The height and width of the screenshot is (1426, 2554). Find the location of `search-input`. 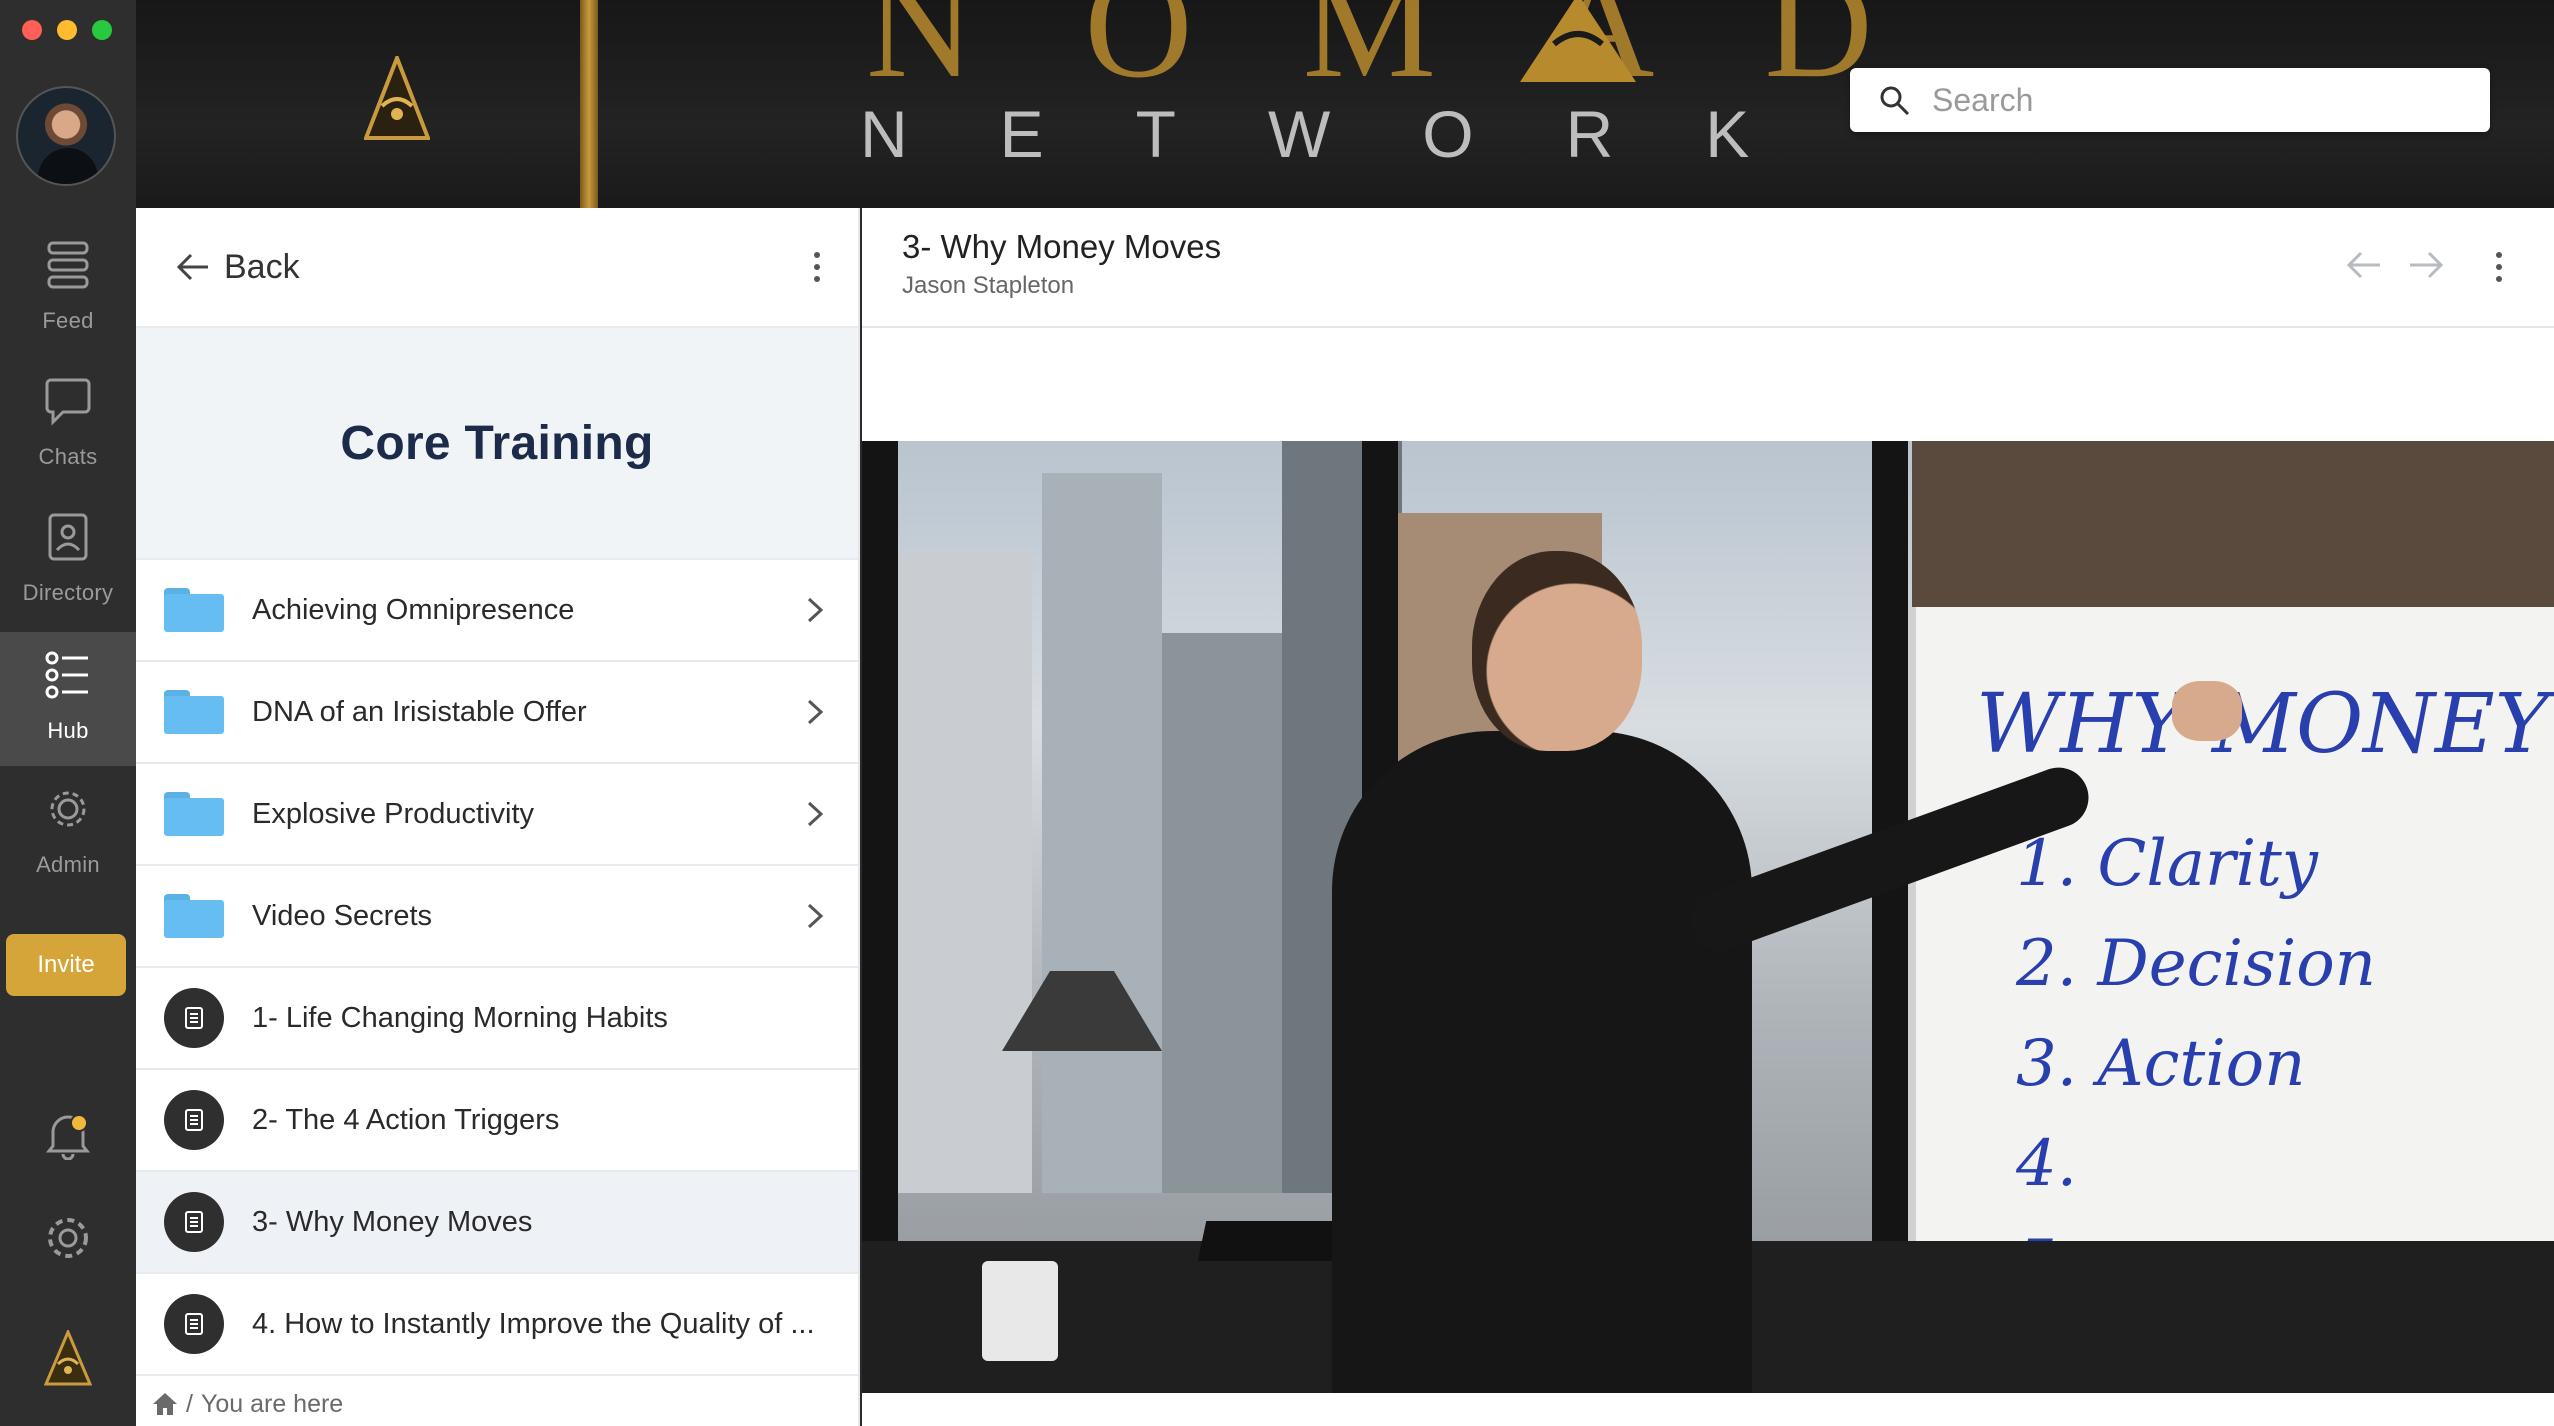

search-input is located at coordinates (2192, 100).